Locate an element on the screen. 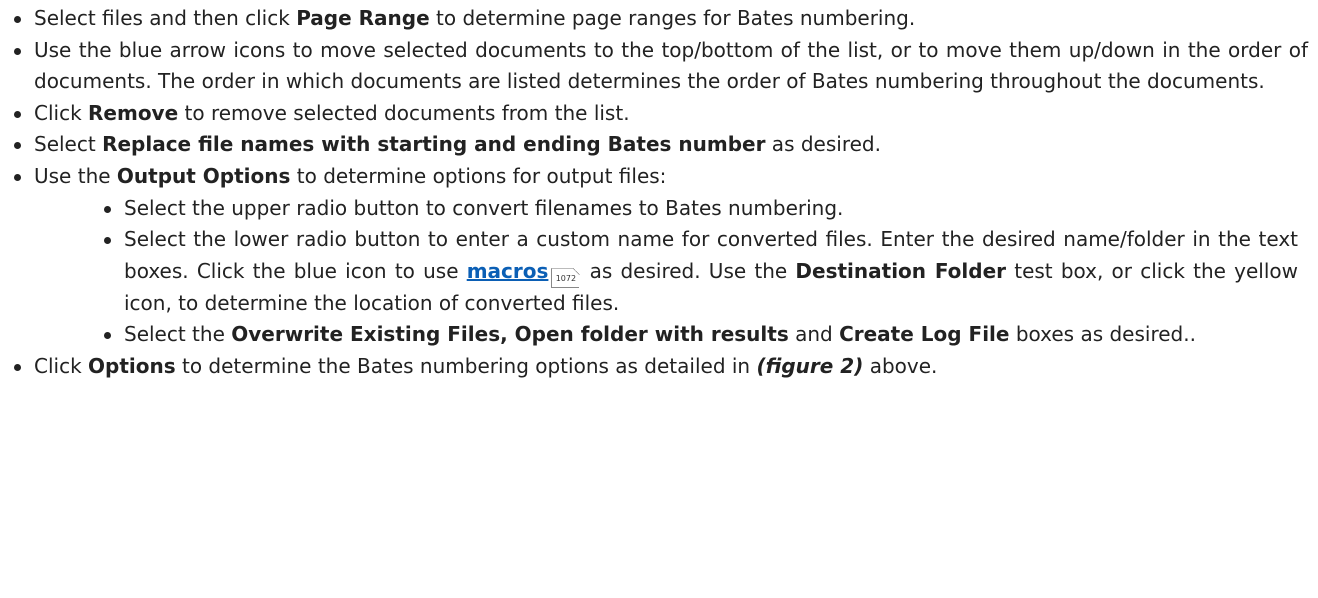 This screenshot has height=598, width=1318. item-text: Select files and then click is located at coordinates (165, 18).